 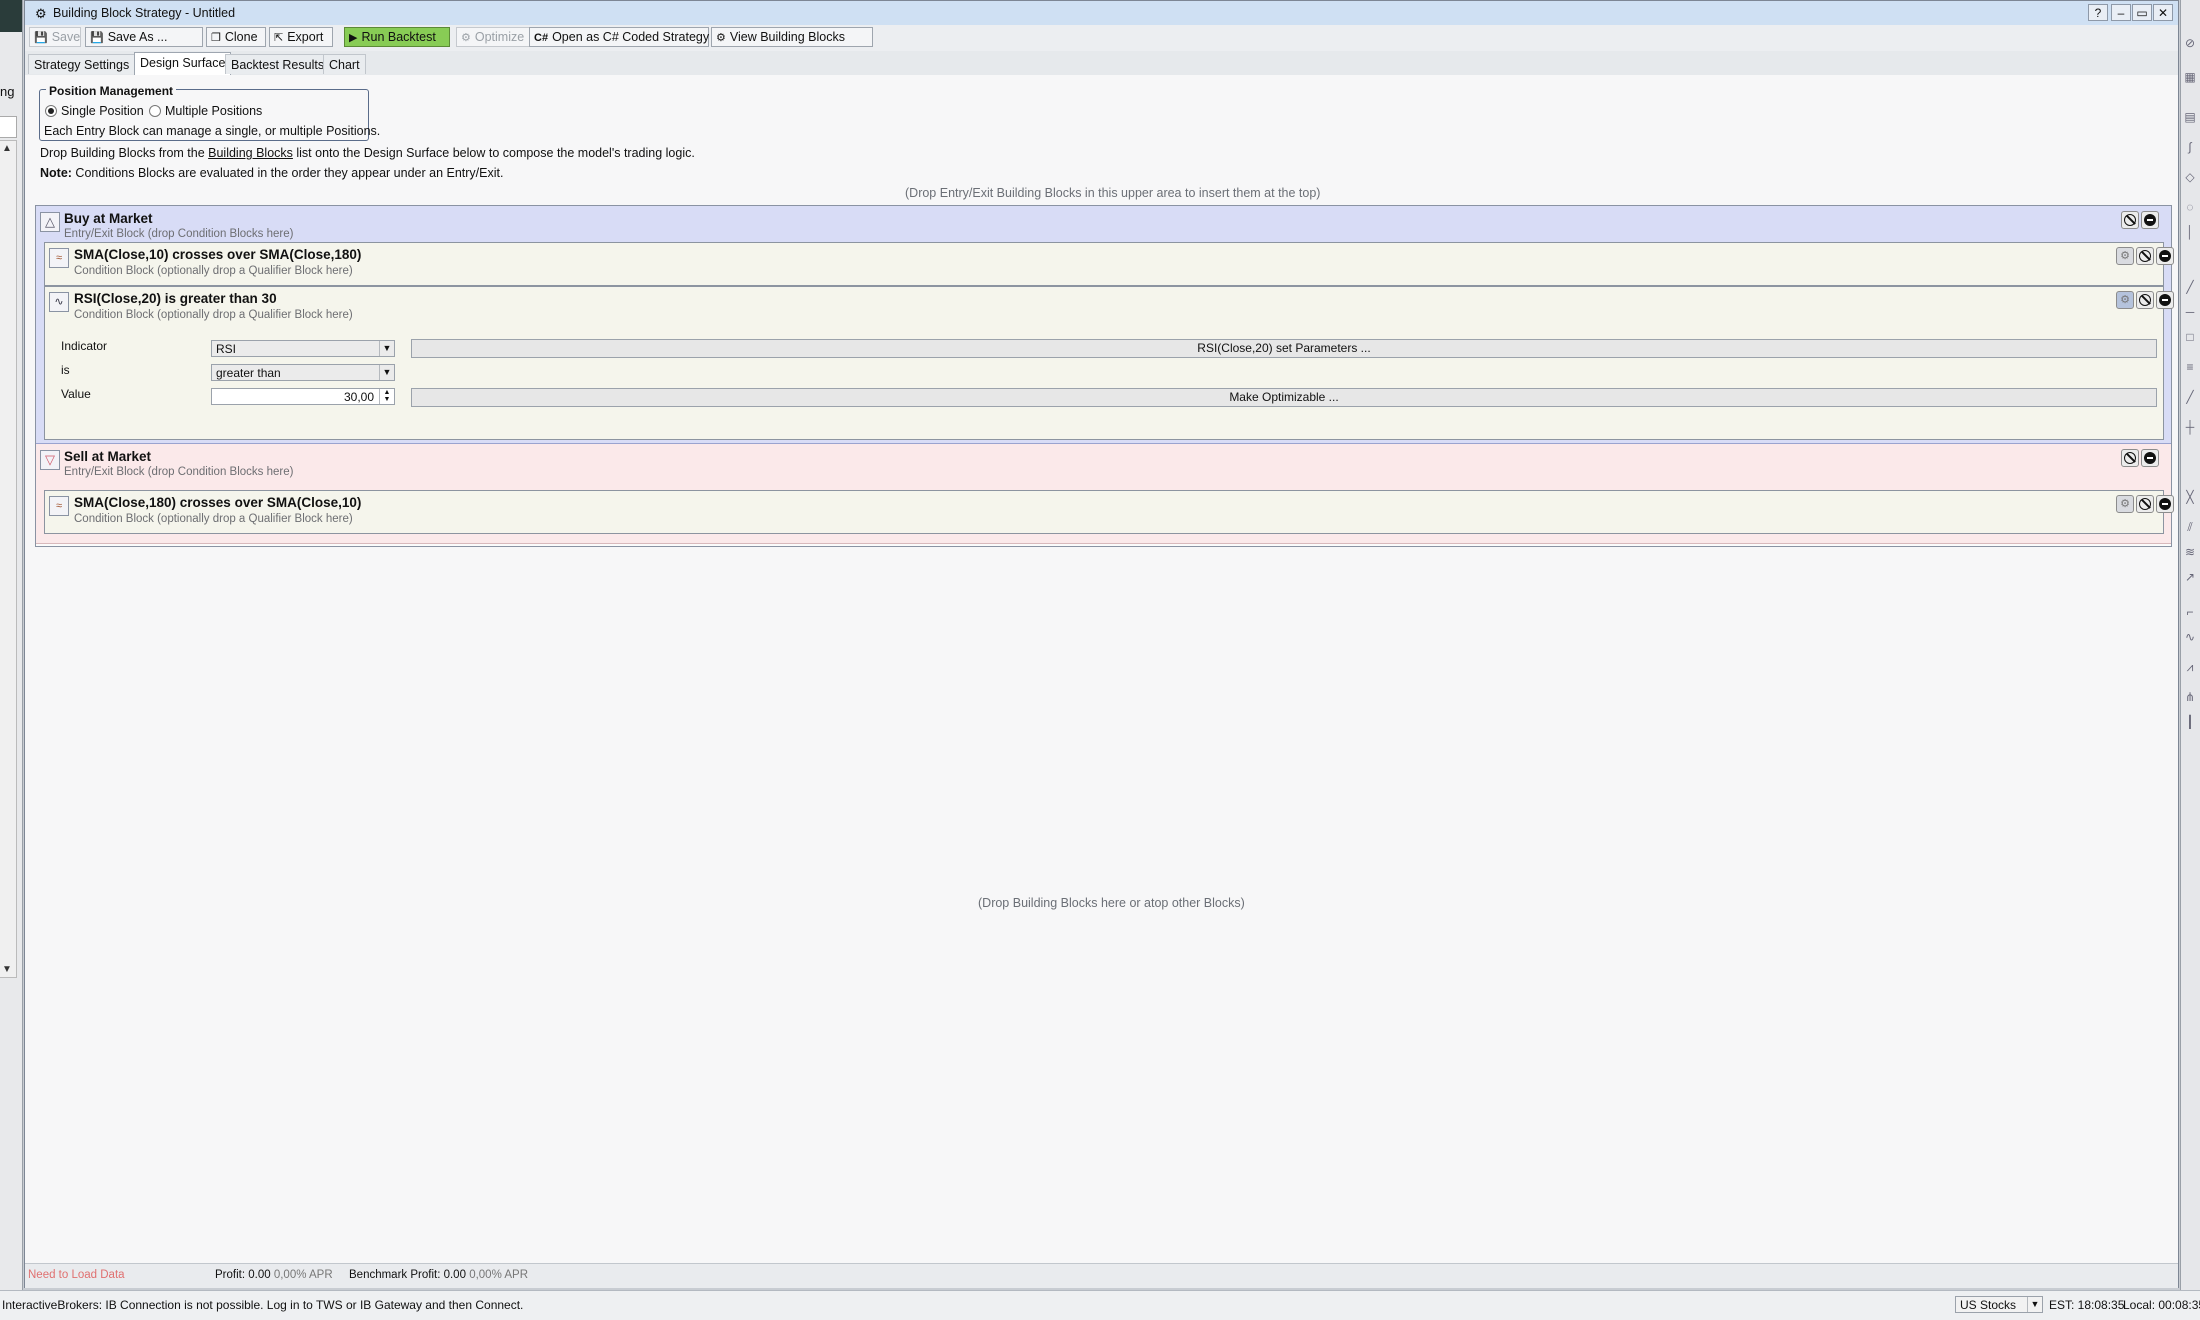 What do you see at coordinates (2190, 637) in the screenshot?
I see `wave-icon: ∿` at bounding box center [2190, 637].